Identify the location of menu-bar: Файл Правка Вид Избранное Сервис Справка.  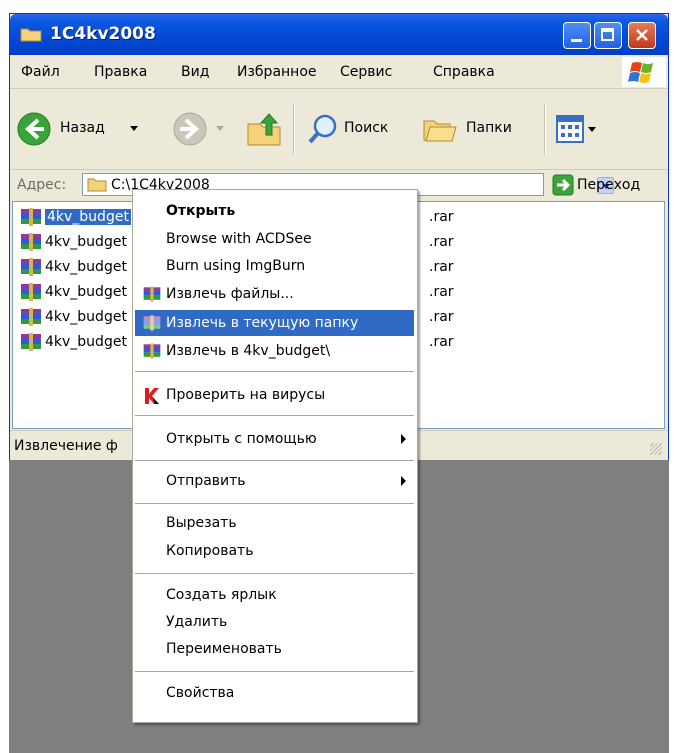
(339, 72).